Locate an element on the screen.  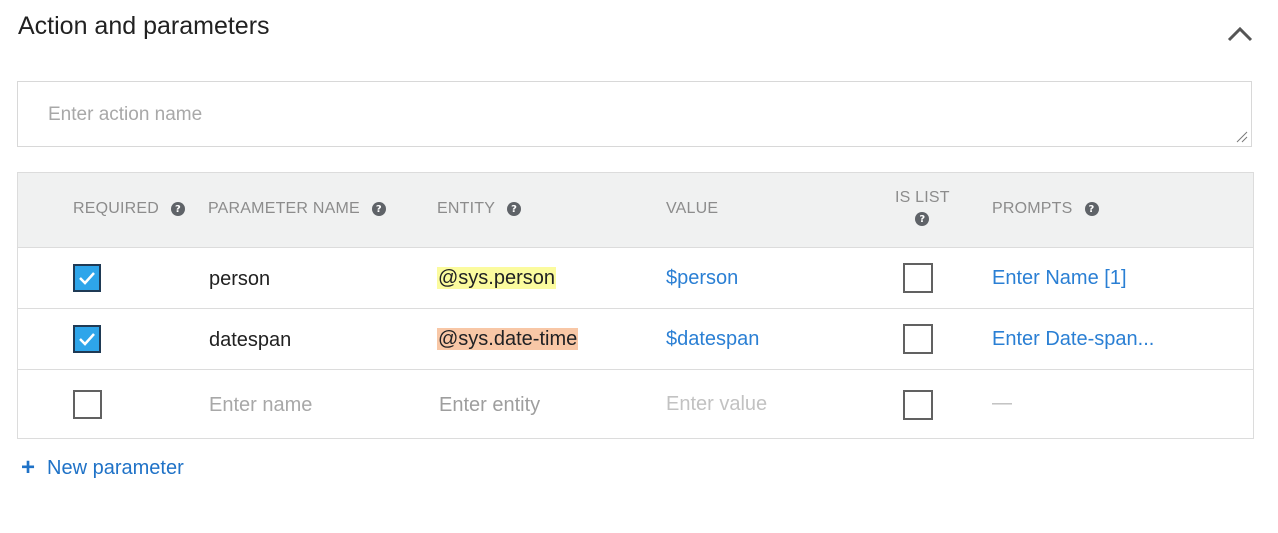
parameter-name: person is located at coordinates (239, 279).